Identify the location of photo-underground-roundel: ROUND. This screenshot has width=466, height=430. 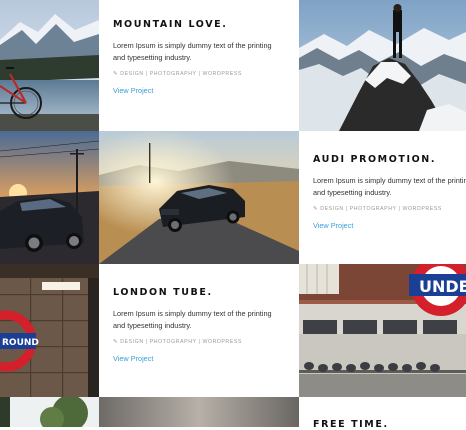
(49, 330).